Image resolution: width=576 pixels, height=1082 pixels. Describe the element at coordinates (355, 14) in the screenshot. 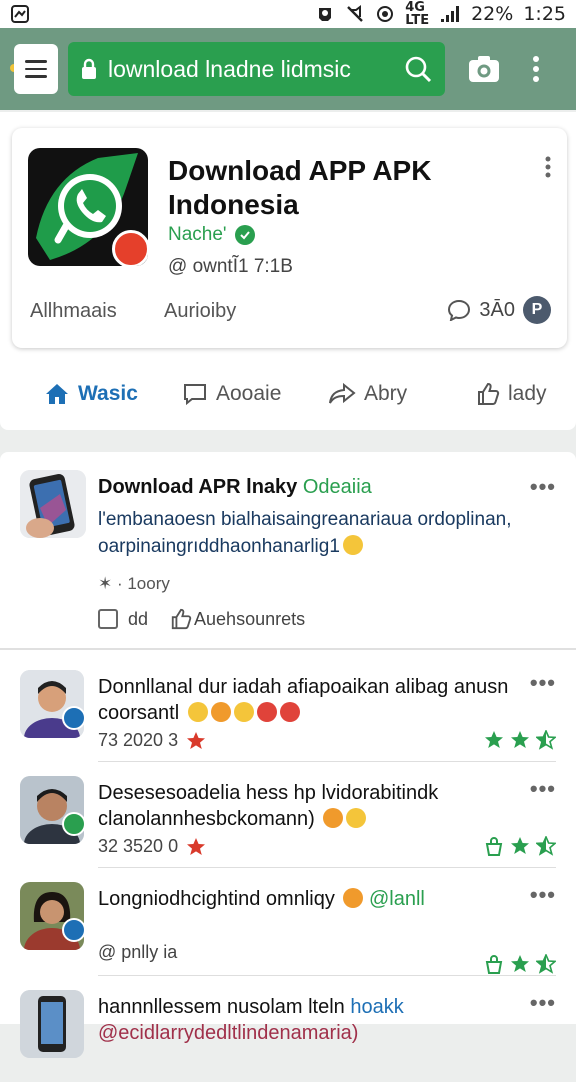

I see `mute-icon` at that location.